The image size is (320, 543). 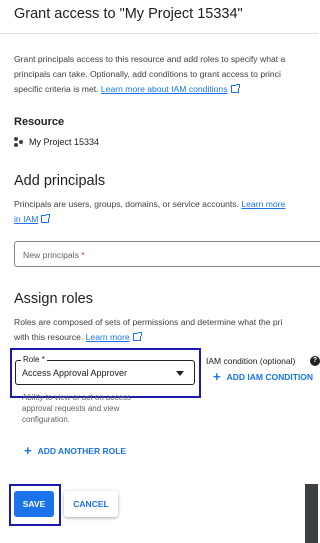 I want to click on role-select: Role * Access Approval Approver, so click(x=105, y=370).